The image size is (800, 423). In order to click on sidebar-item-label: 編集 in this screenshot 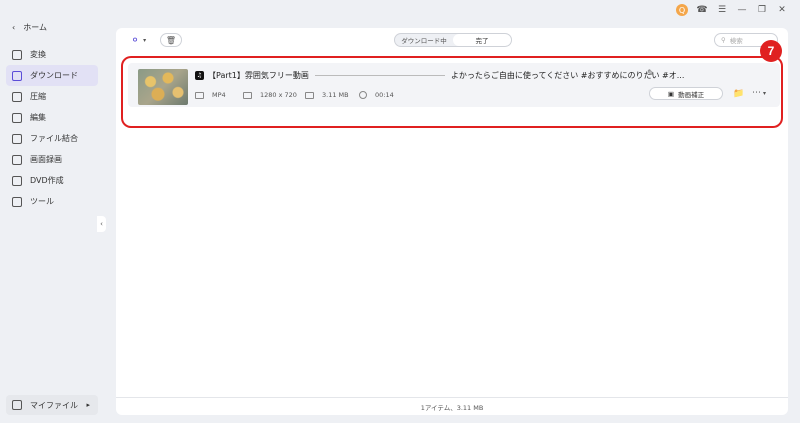, I will do `click(38, 117)`.